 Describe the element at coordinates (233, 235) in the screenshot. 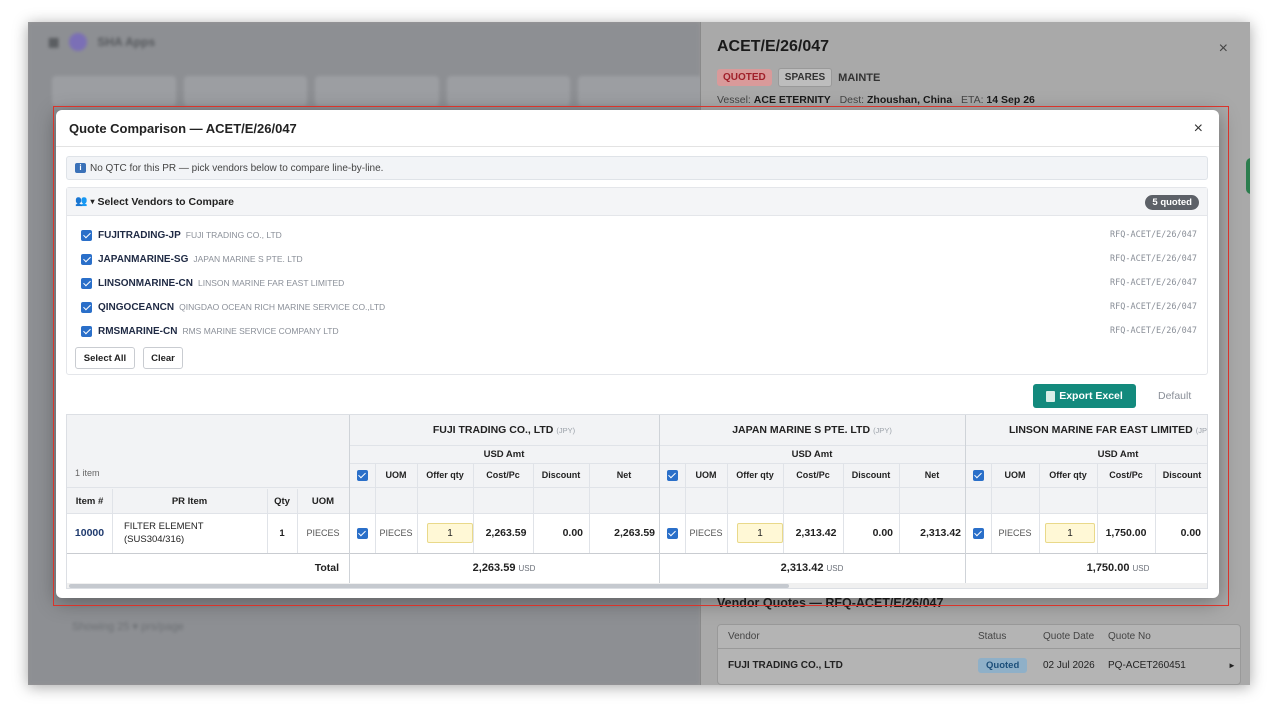

I see `vendor-name: FUJI TRADING CO., LTD` at that location.